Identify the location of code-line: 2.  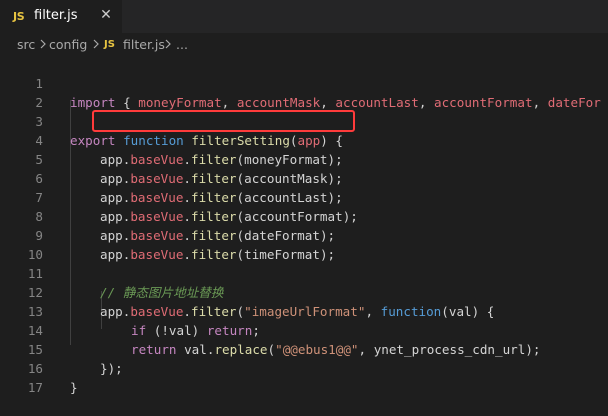
(304, 92).